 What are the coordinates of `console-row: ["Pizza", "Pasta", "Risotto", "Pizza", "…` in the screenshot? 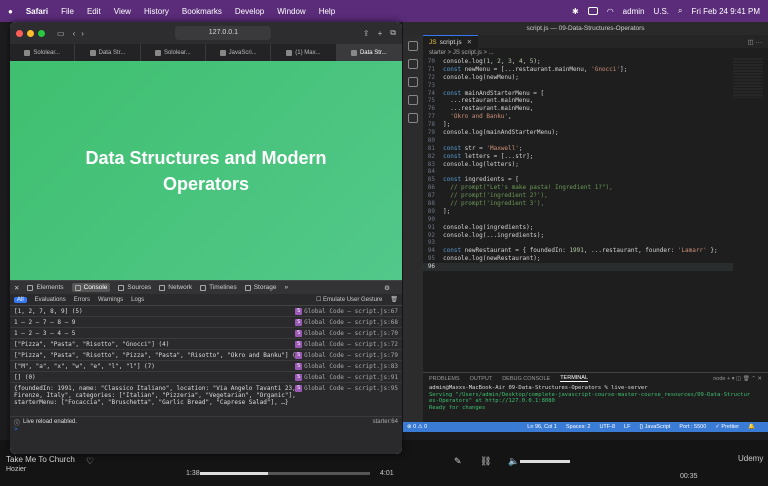 It's located at (206, 355).